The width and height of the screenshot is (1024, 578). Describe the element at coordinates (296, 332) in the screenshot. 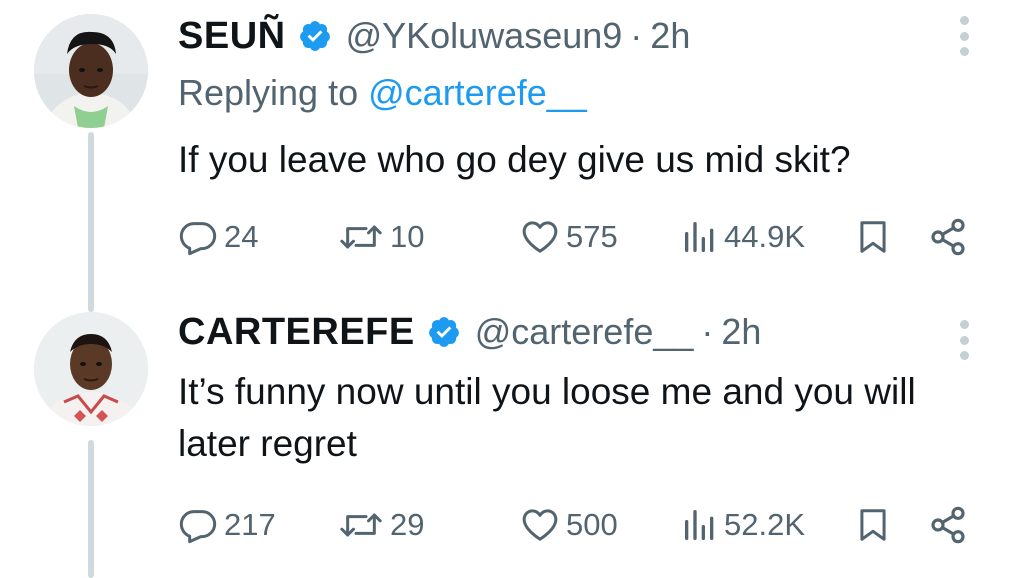

I see `display-name: CARTEREFE` at that location.